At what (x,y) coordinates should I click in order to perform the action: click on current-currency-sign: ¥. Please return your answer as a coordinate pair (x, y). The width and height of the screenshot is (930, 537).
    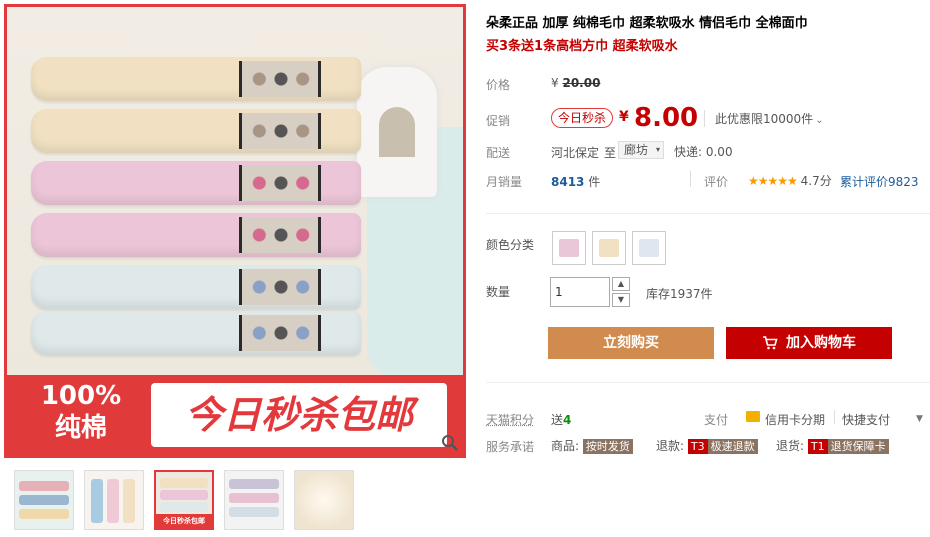
    Looking at the image, I should click on (624, 117).